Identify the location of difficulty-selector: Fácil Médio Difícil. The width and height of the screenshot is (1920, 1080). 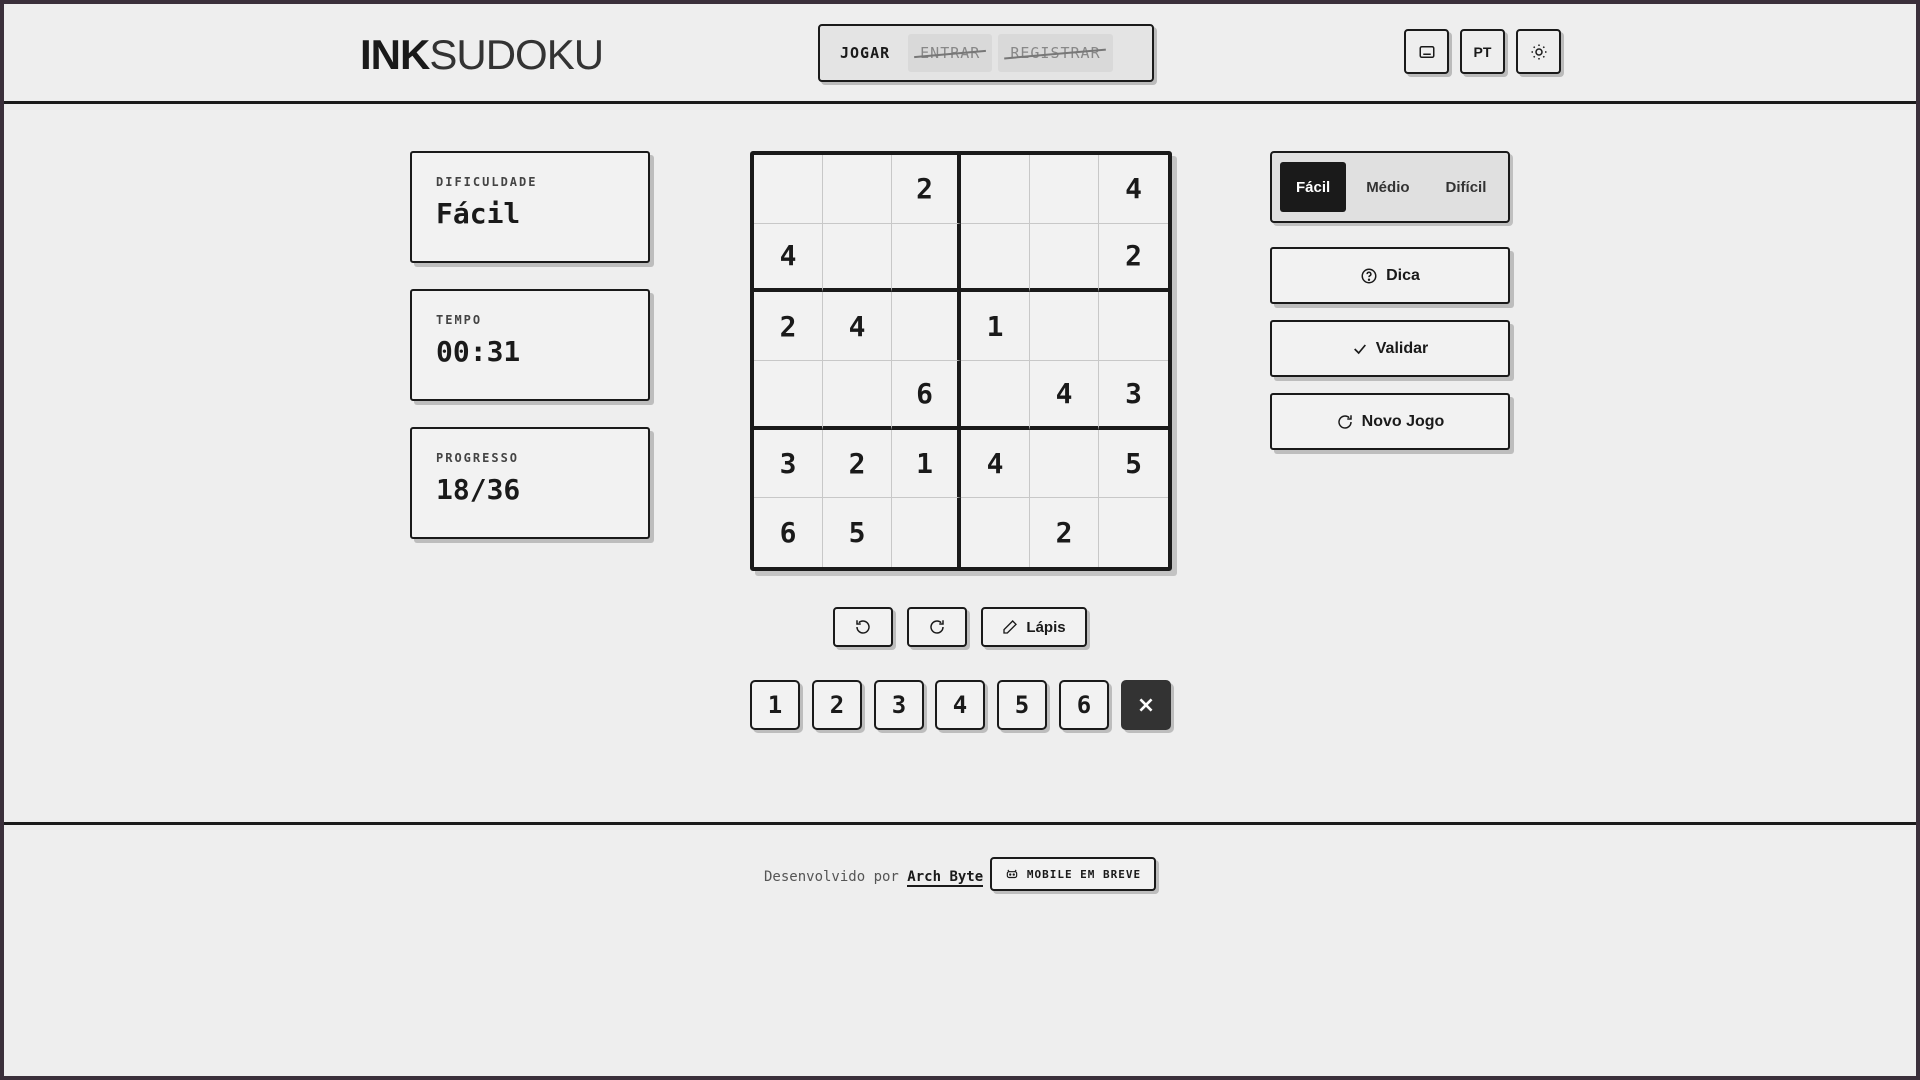
(1390, 187).